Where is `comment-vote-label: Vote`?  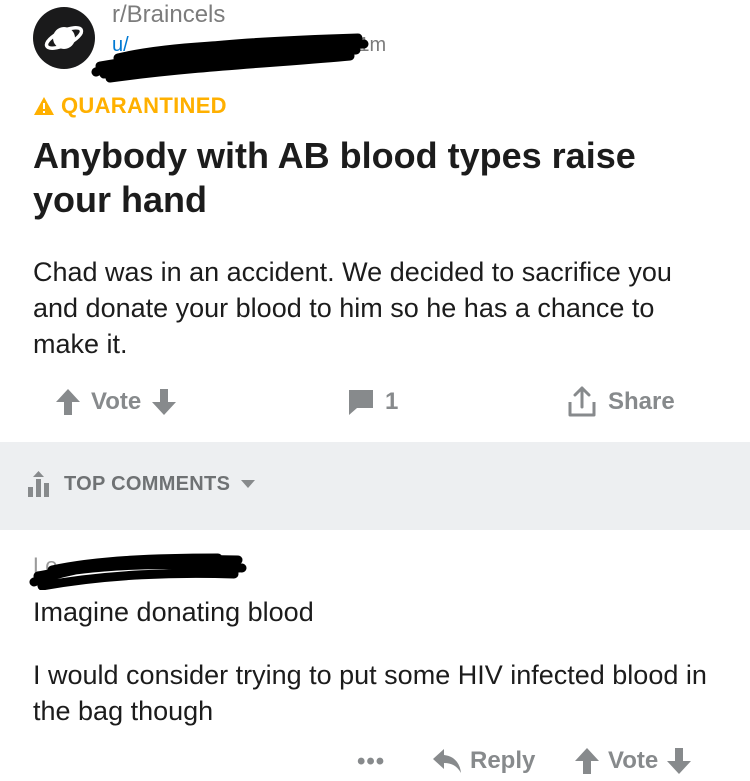 comment-vote-label: Vote is located at coordinates (633, 760).